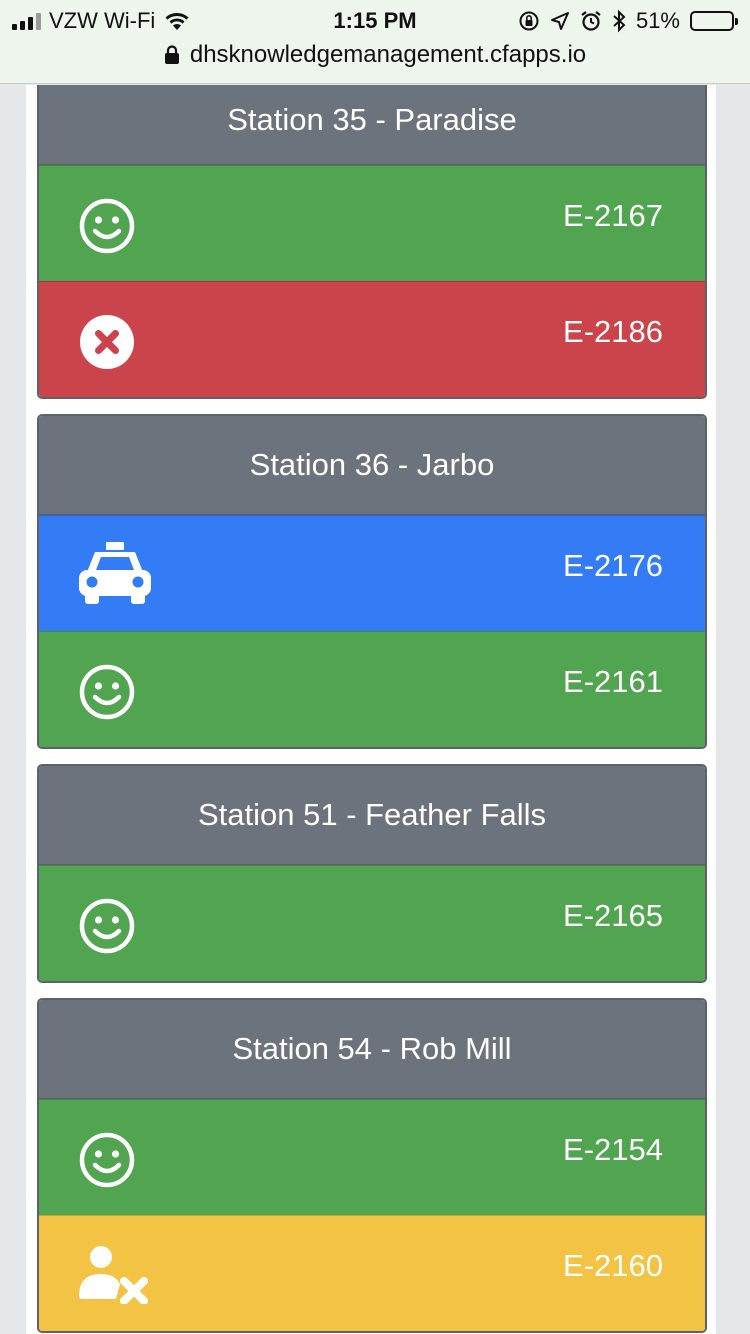 This screenshot has height=1334, width=750. I want to click on unit-row: E-2154, so click(372, 1157).